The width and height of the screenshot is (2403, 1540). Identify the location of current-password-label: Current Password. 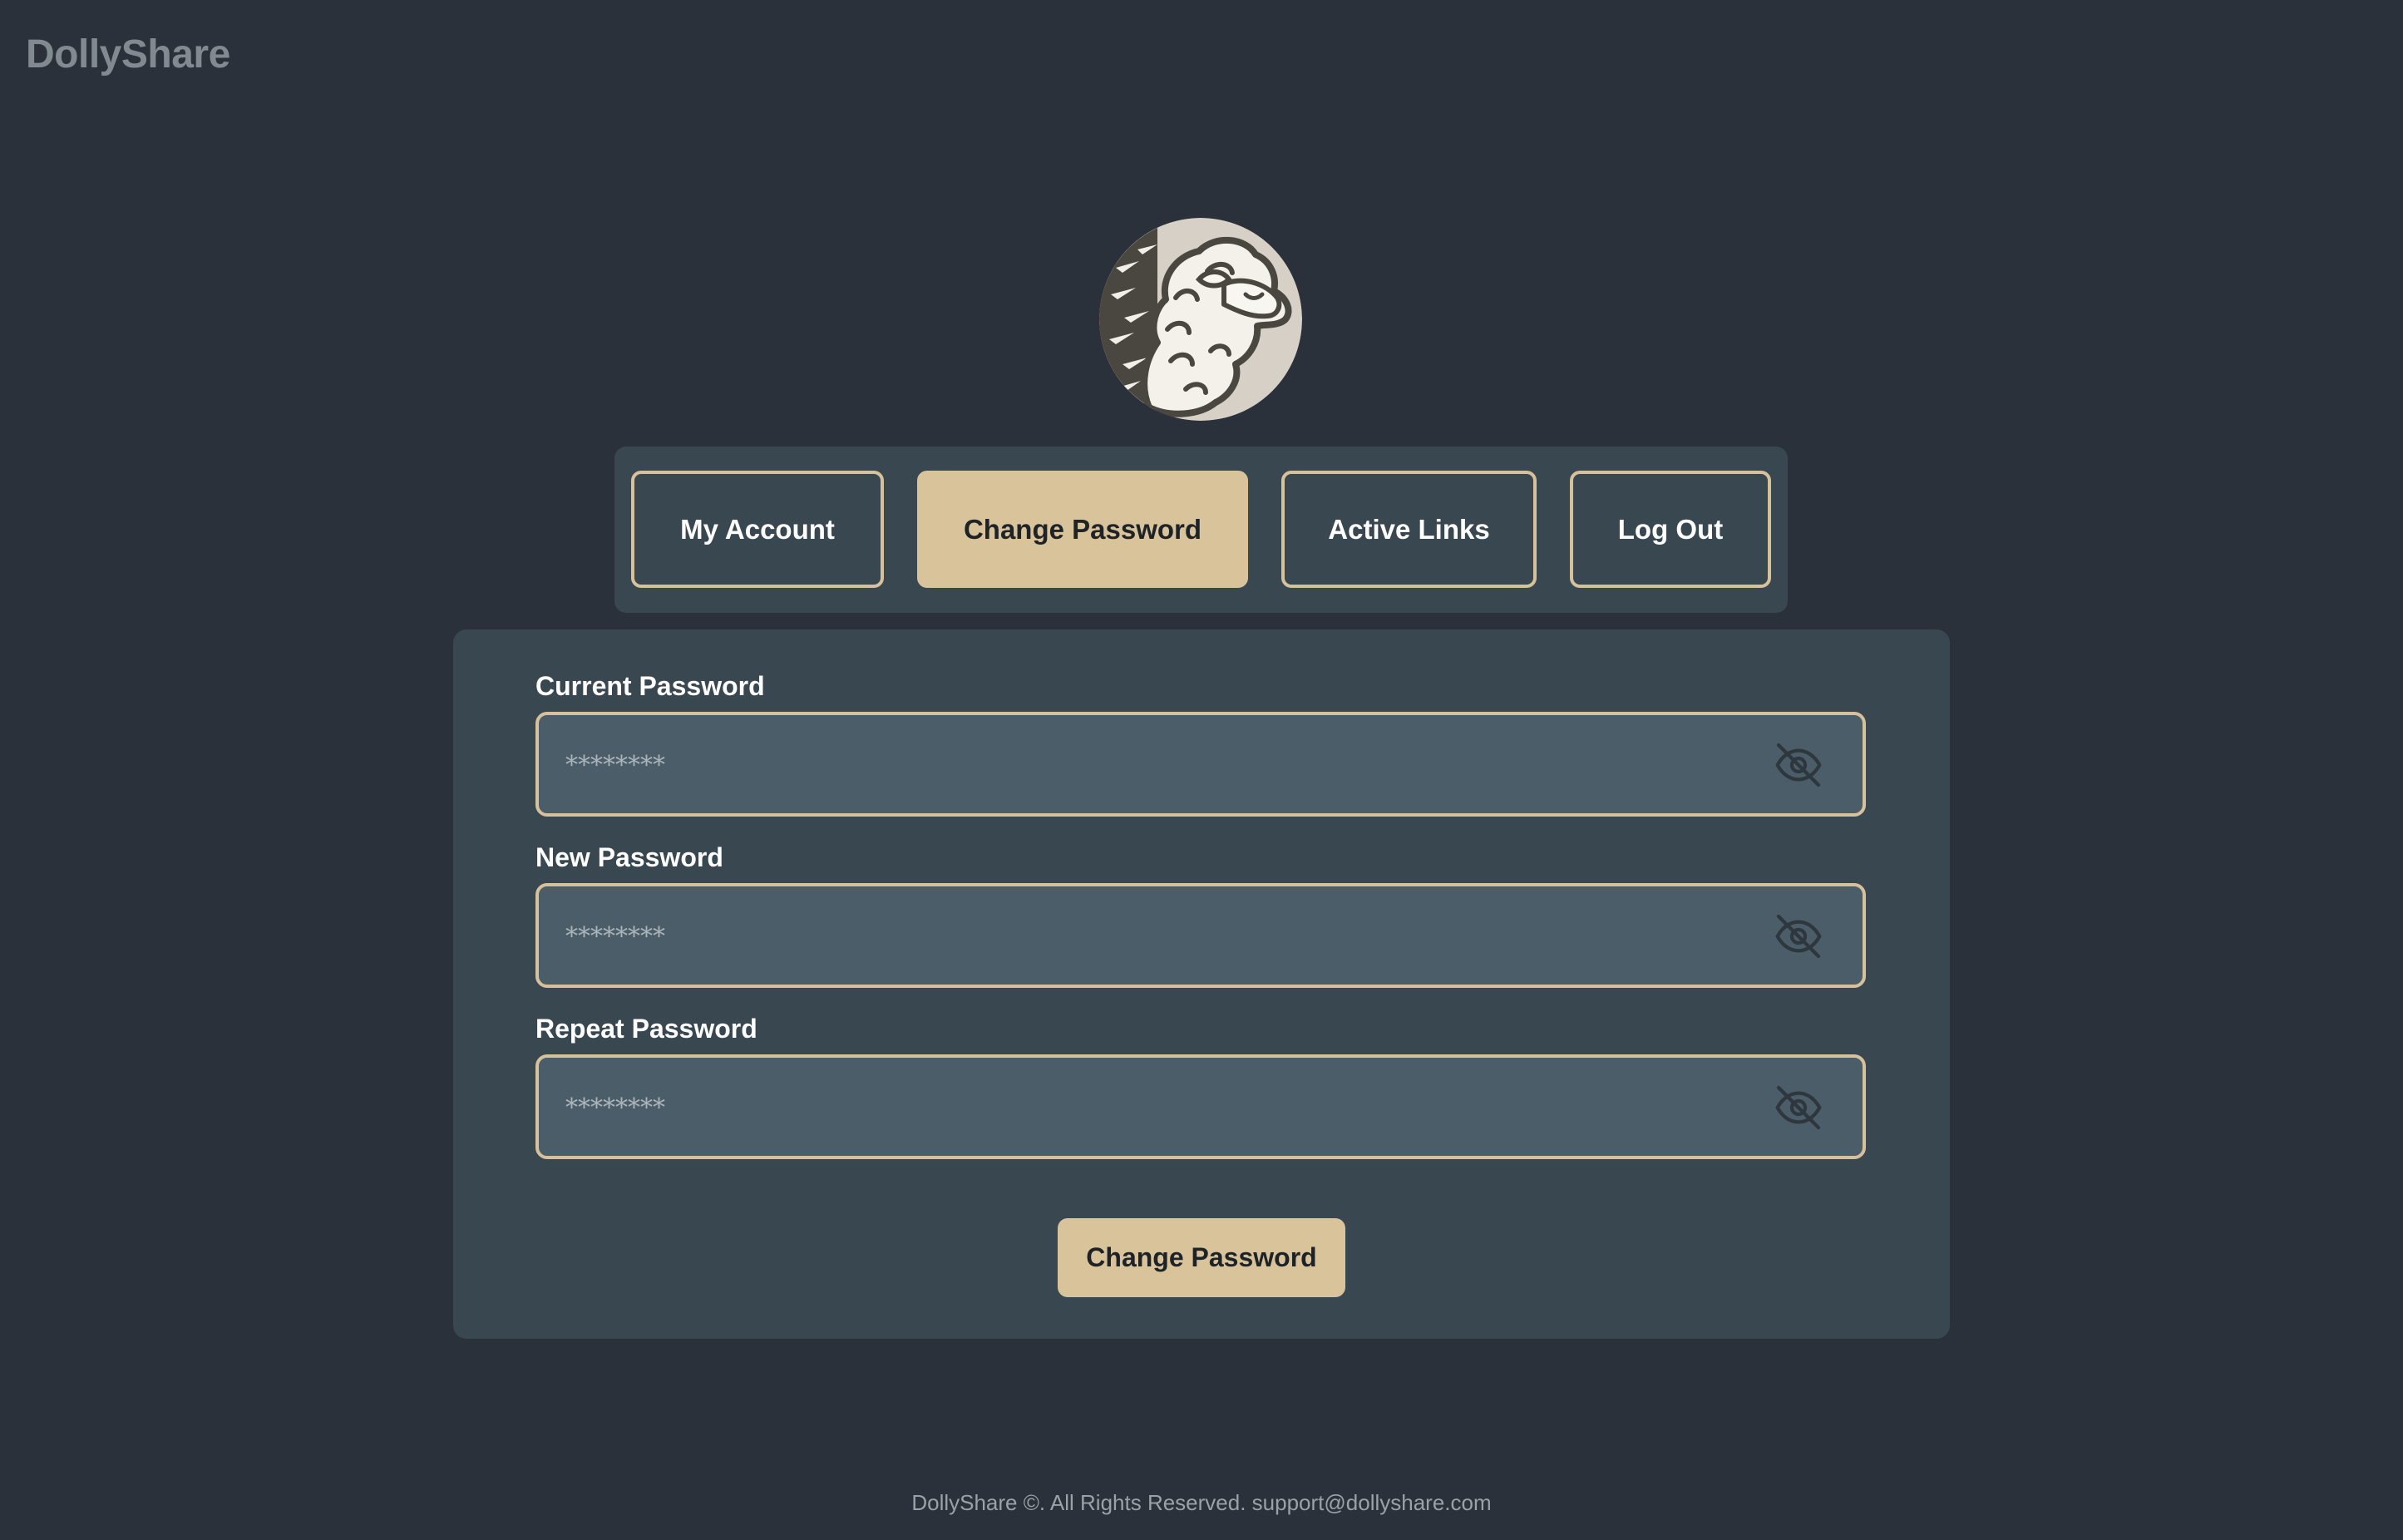
(650, 686).